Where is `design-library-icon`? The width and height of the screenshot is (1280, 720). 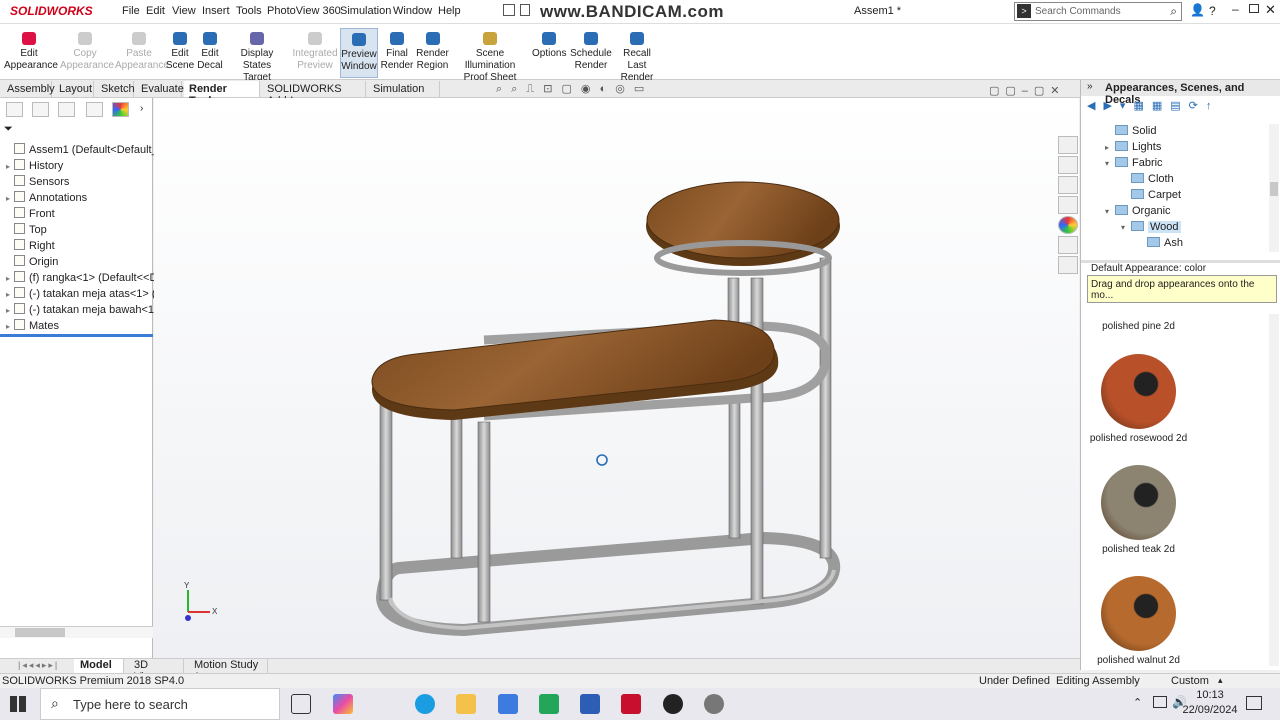
design-library-icon is located at coordinates (1068, 165).